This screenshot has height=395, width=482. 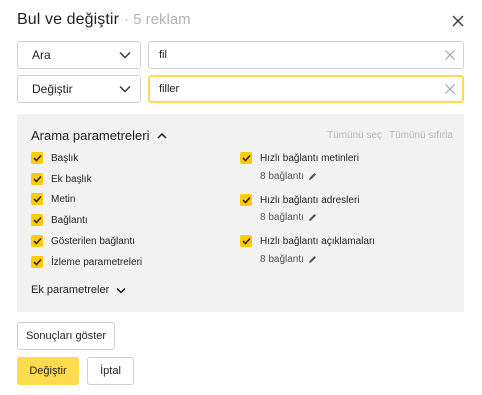 I want to click on cancel-button: İptal, so click(x=110, y=371).